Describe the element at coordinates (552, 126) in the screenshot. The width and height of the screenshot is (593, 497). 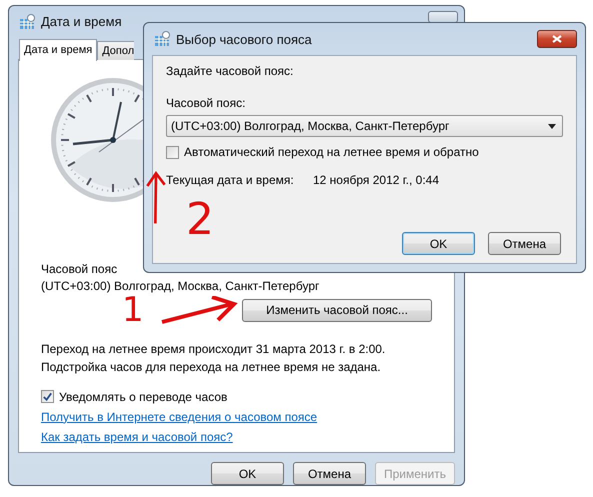
I see `caret-icon` at that location.